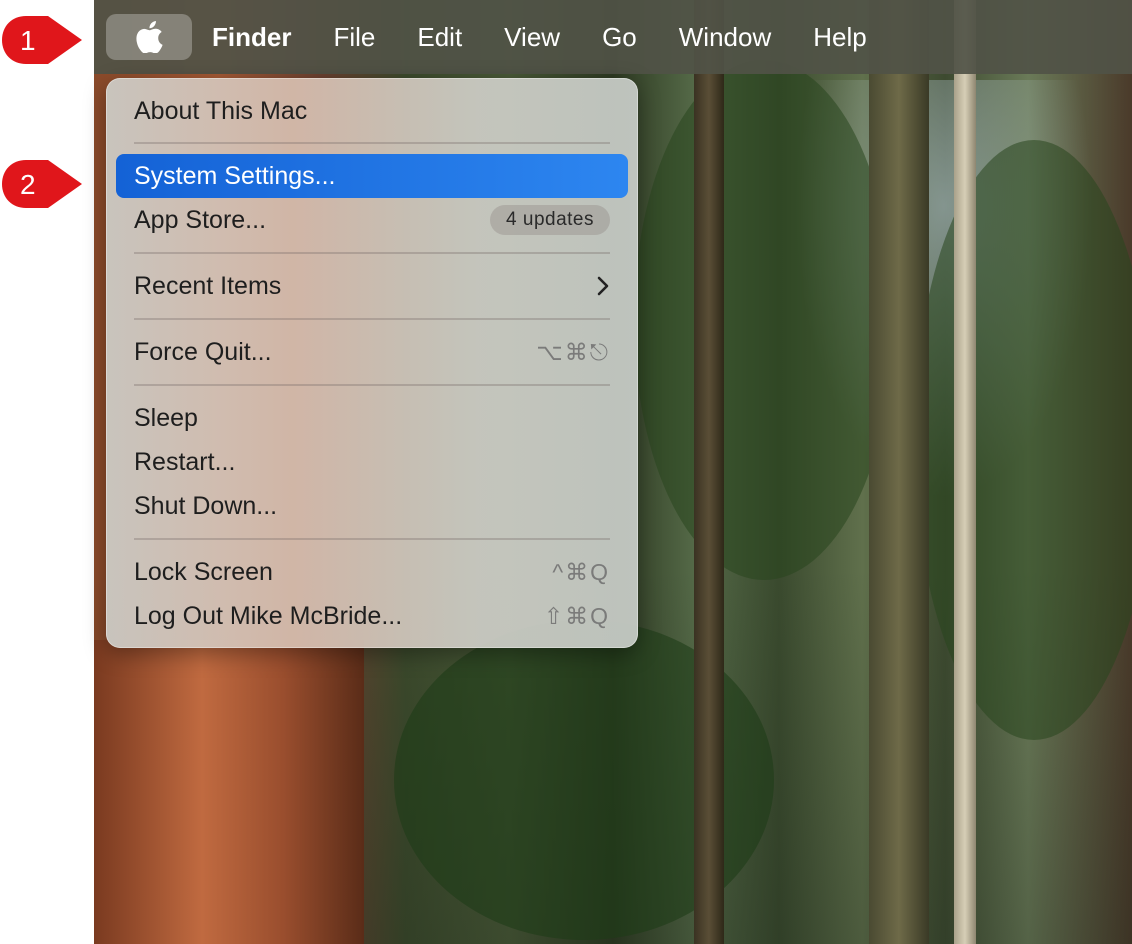 This screenshot has height=944, width=1132. I want to click on chevron-right-icon, so click(603, 286).